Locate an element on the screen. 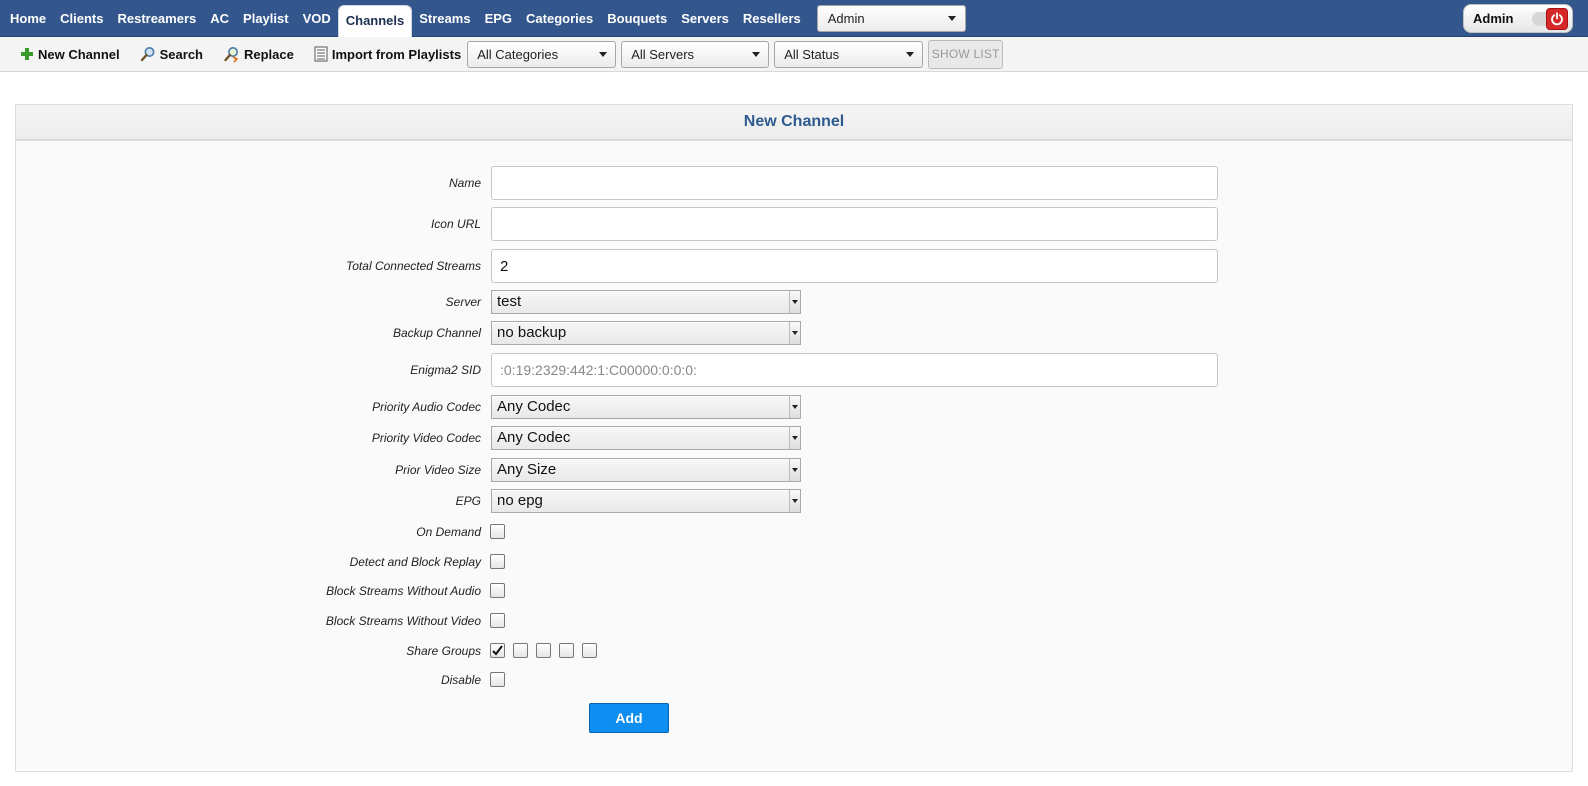 The image size is (1588, 786). user-name: Admin is located at coordinates (1493, 18).